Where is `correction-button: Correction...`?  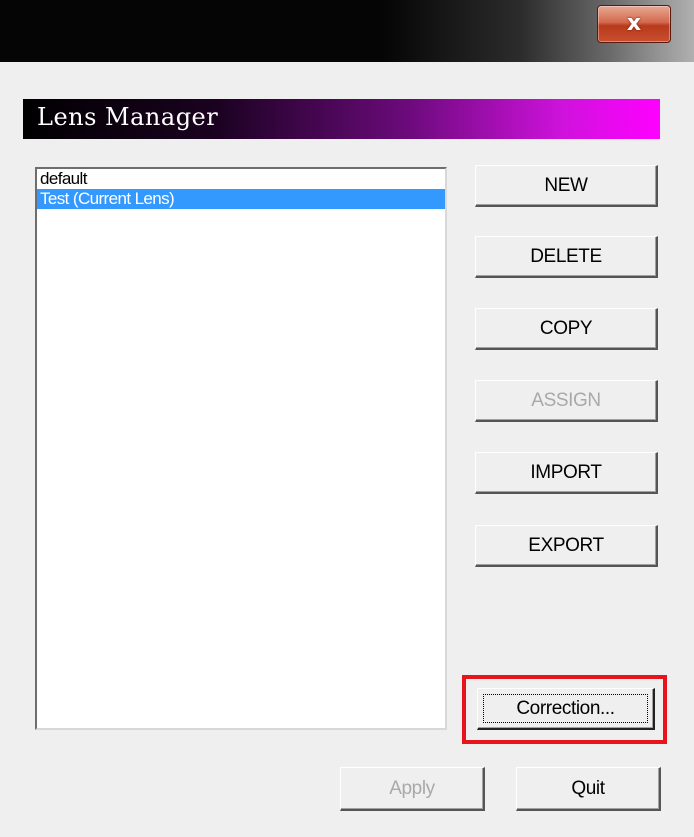
correction-button: Correction... is located at coordinates (566, 709).